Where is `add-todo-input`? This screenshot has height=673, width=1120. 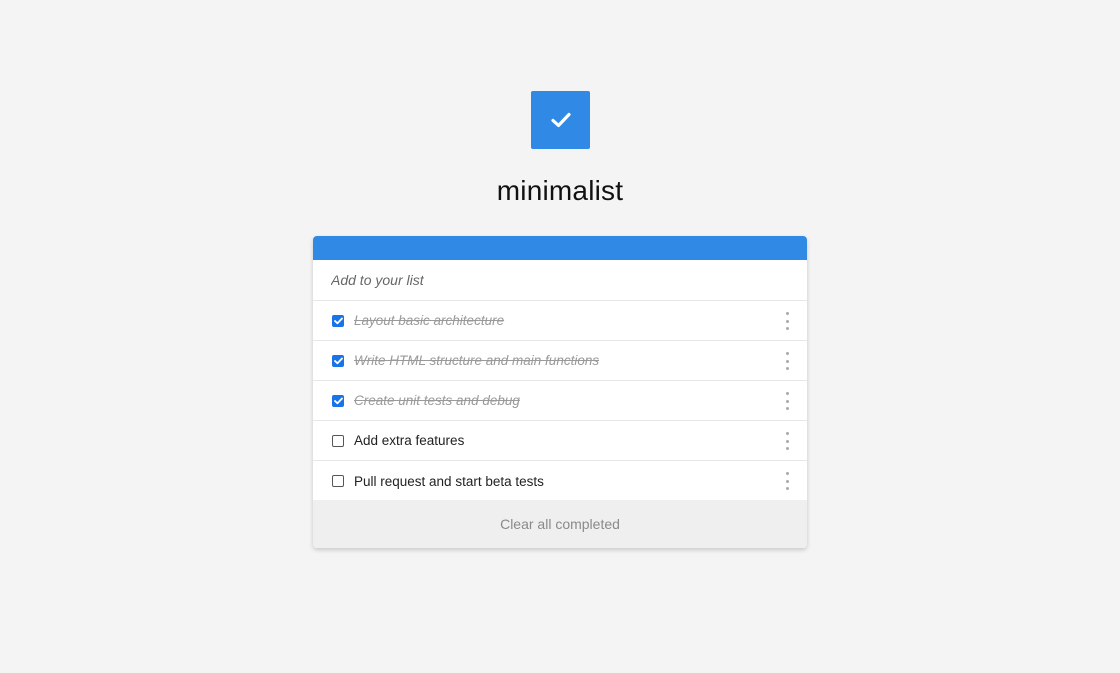 add-todo-input is located at coordinates (560, 280).